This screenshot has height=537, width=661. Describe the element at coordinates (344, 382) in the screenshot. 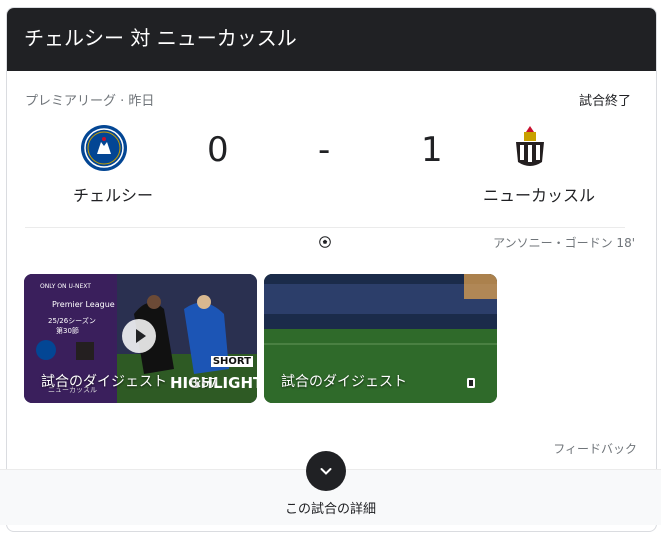

I see `video-2-caption: 試合のダイジェスト` at that location.